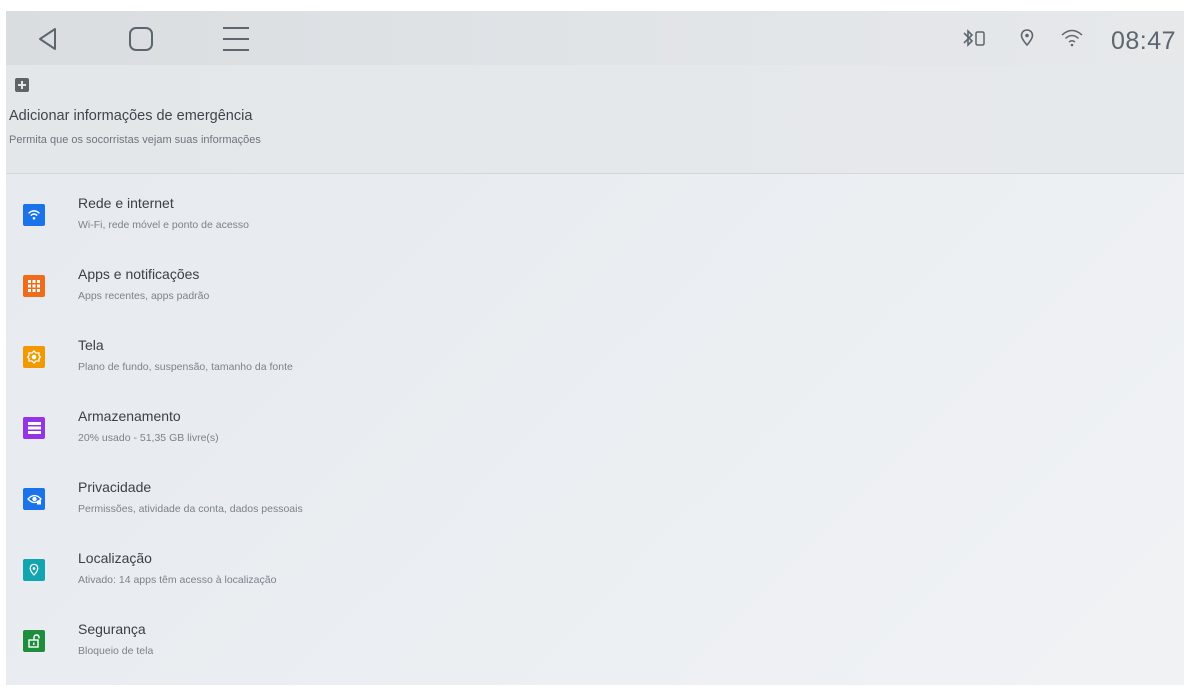  What do you see at coordinates (112, 629) in the screenshot?
I see `settings-item-title: Segurança` at bounding box center [112, 629].